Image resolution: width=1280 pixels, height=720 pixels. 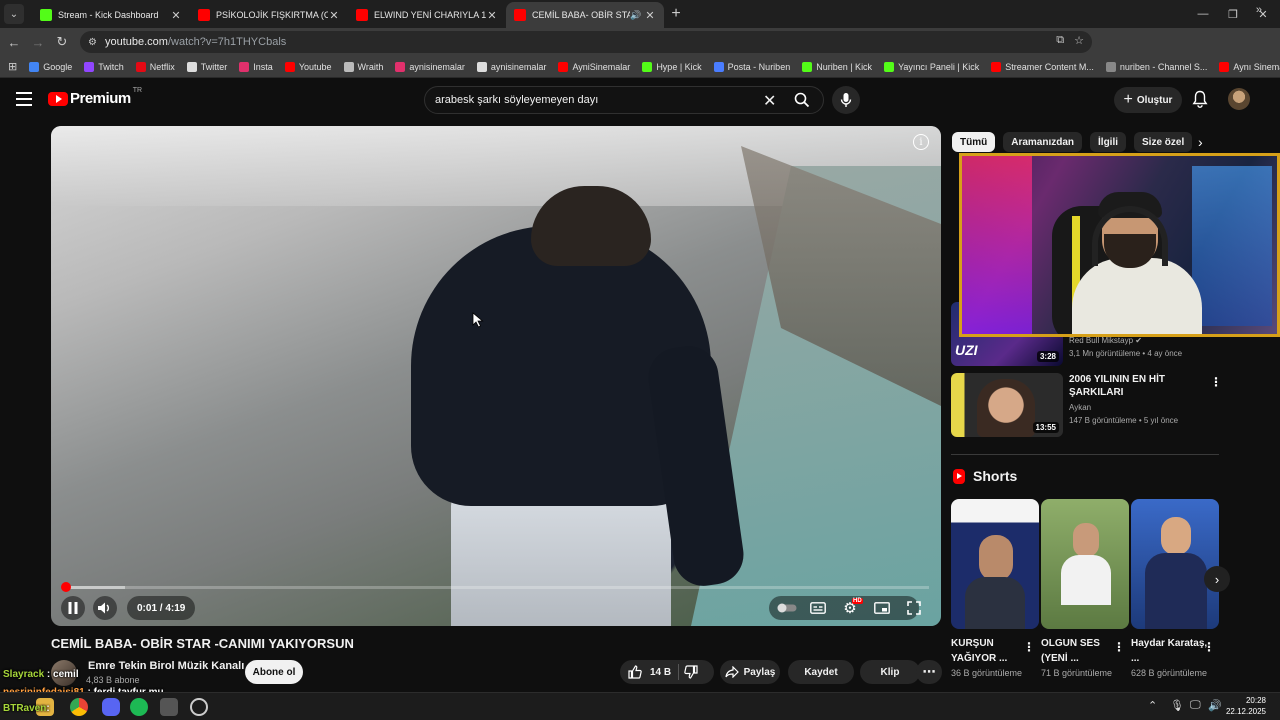 What do you see at coordinates (850, 608) in the screenshot?
I see `settings-button: ⚙ HD` at bounding box center [850, 608].